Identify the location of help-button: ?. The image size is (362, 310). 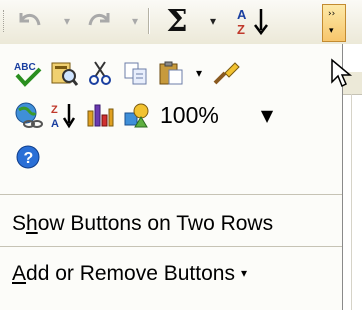
(28, 157).